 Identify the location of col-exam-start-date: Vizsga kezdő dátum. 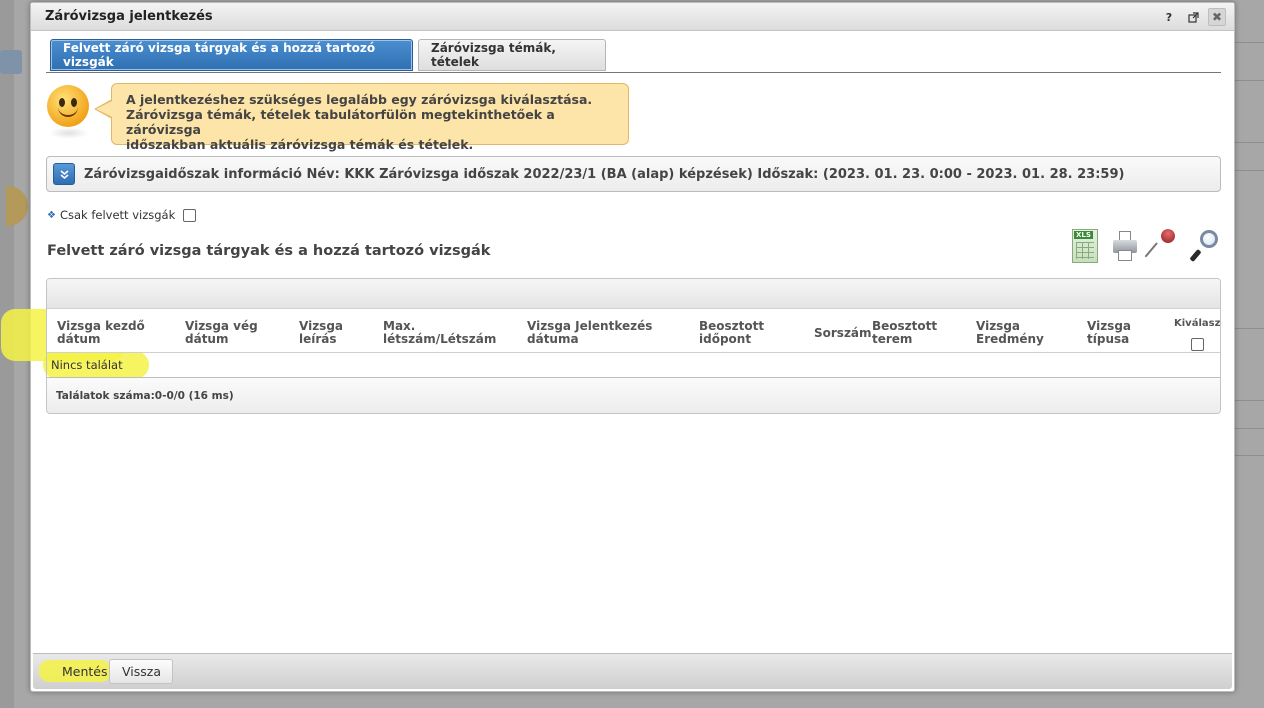
(101, 333).